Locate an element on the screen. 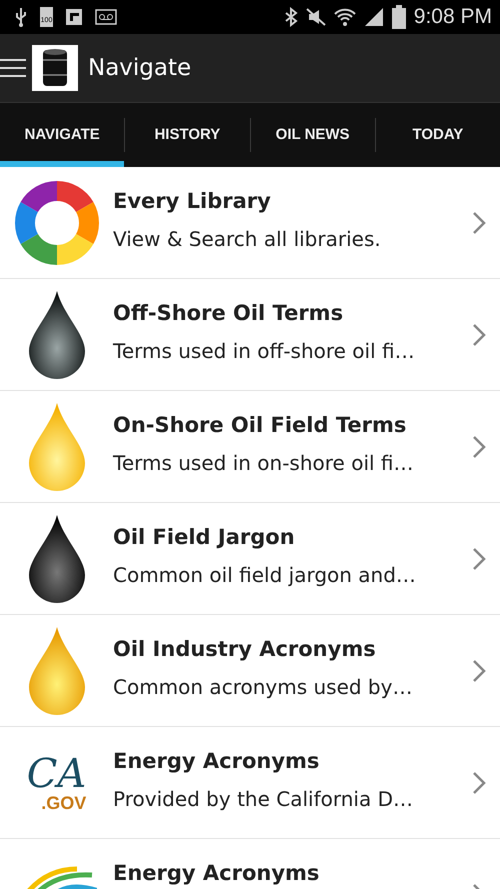 This screenshot has height=889, width=500. library-description: View & Search all libraries. is located at coordinates (247, 239).